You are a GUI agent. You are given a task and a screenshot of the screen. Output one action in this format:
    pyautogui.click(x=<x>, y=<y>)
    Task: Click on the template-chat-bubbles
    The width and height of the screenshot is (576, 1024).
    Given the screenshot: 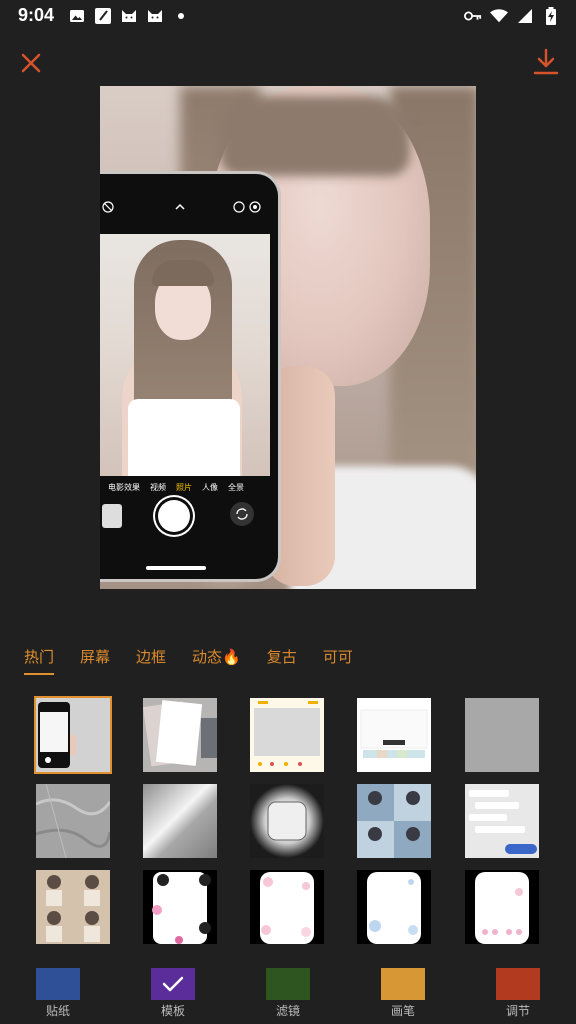 What is the action you would take?
    pyautogui.click(x=502, y=821)
    